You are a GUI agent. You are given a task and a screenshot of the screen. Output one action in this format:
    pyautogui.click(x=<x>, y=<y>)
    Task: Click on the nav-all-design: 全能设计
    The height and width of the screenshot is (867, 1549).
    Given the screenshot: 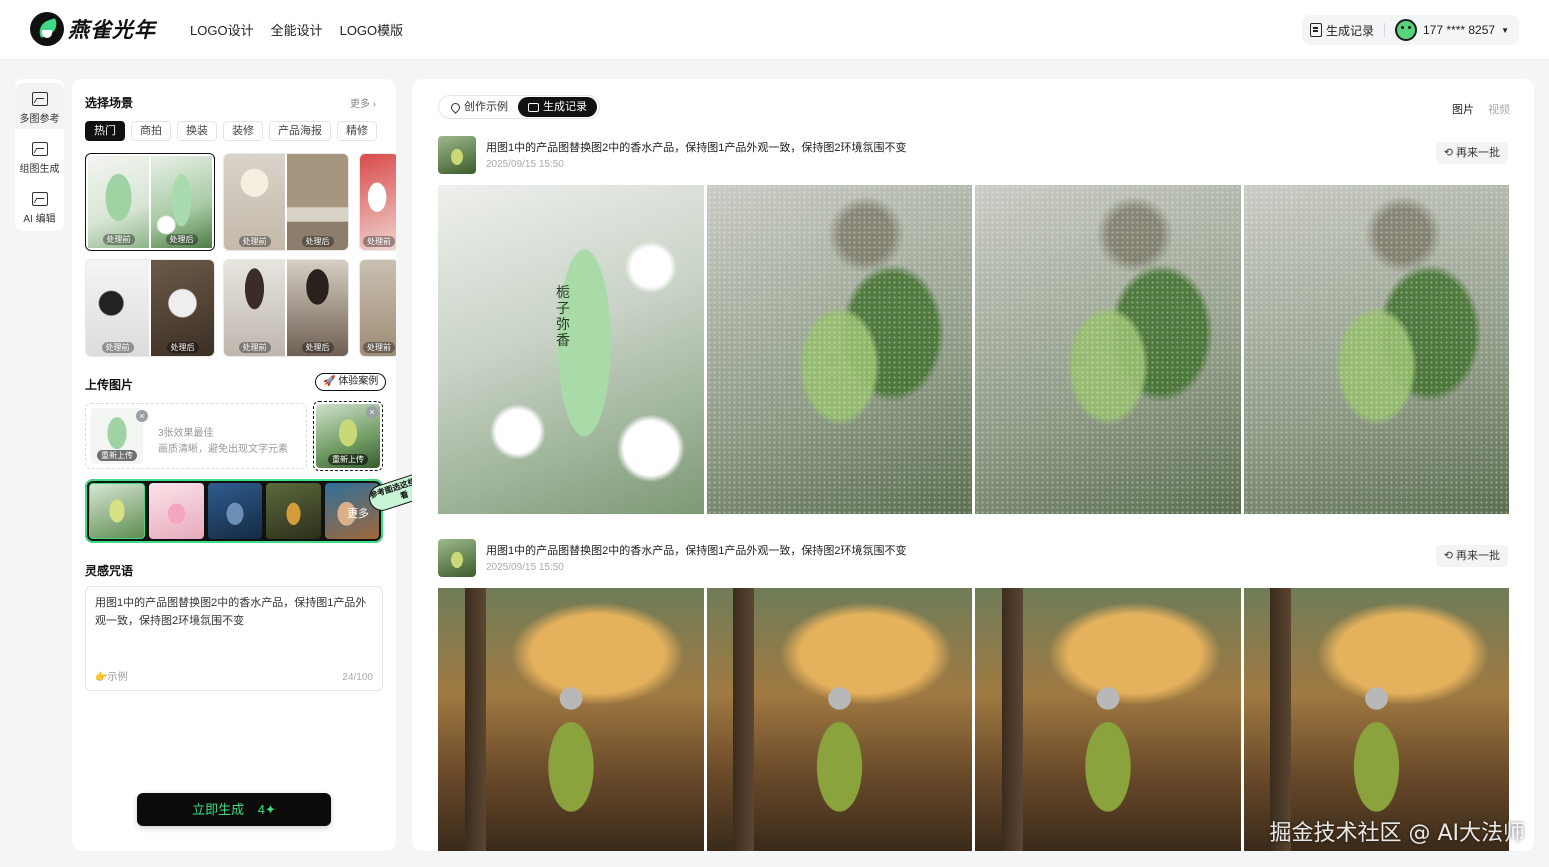 What is the action you would take?
    pyautogui.click(x=297, y=29)
    